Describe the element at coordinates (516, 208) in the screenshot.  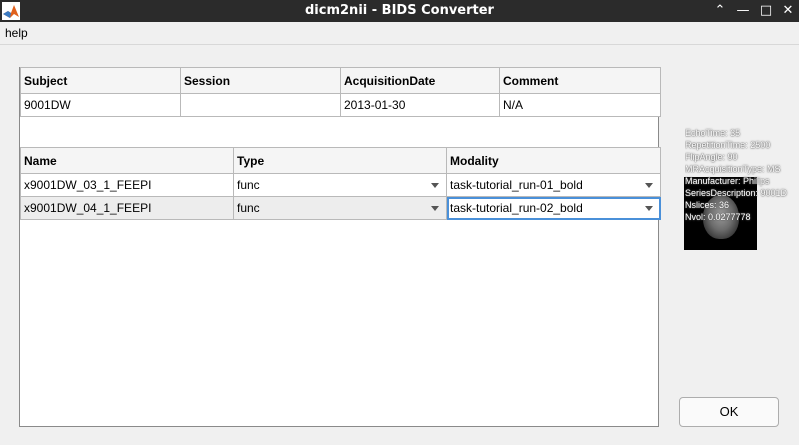
I see `modality-value: task-tutorial_run-02_bold` at that location.